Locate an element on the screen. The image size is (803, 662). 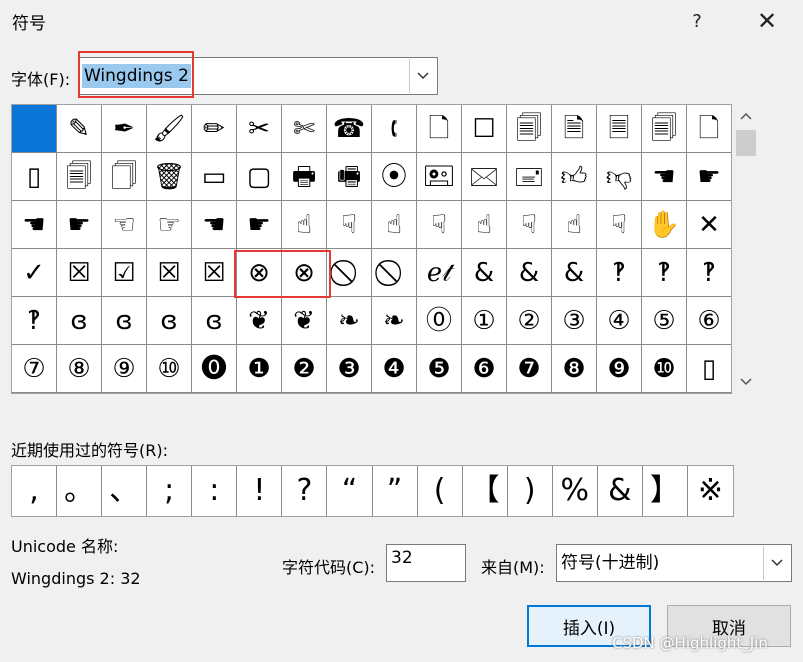
recent-symbols: ,。、;:!? “”(【)% &】 ※ is located at coordinates (372, 491).